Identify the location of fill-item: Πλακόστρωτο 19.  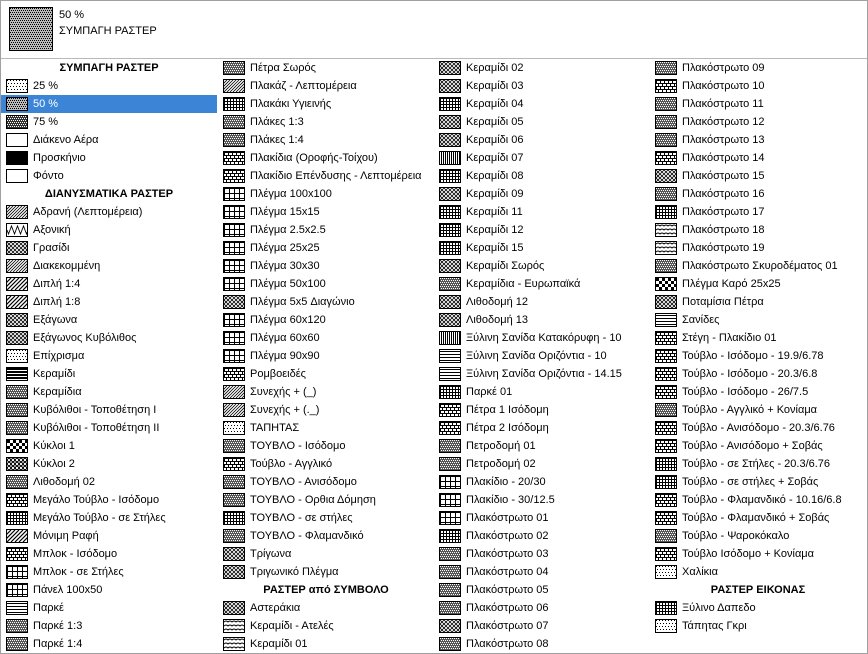
(758, 248).